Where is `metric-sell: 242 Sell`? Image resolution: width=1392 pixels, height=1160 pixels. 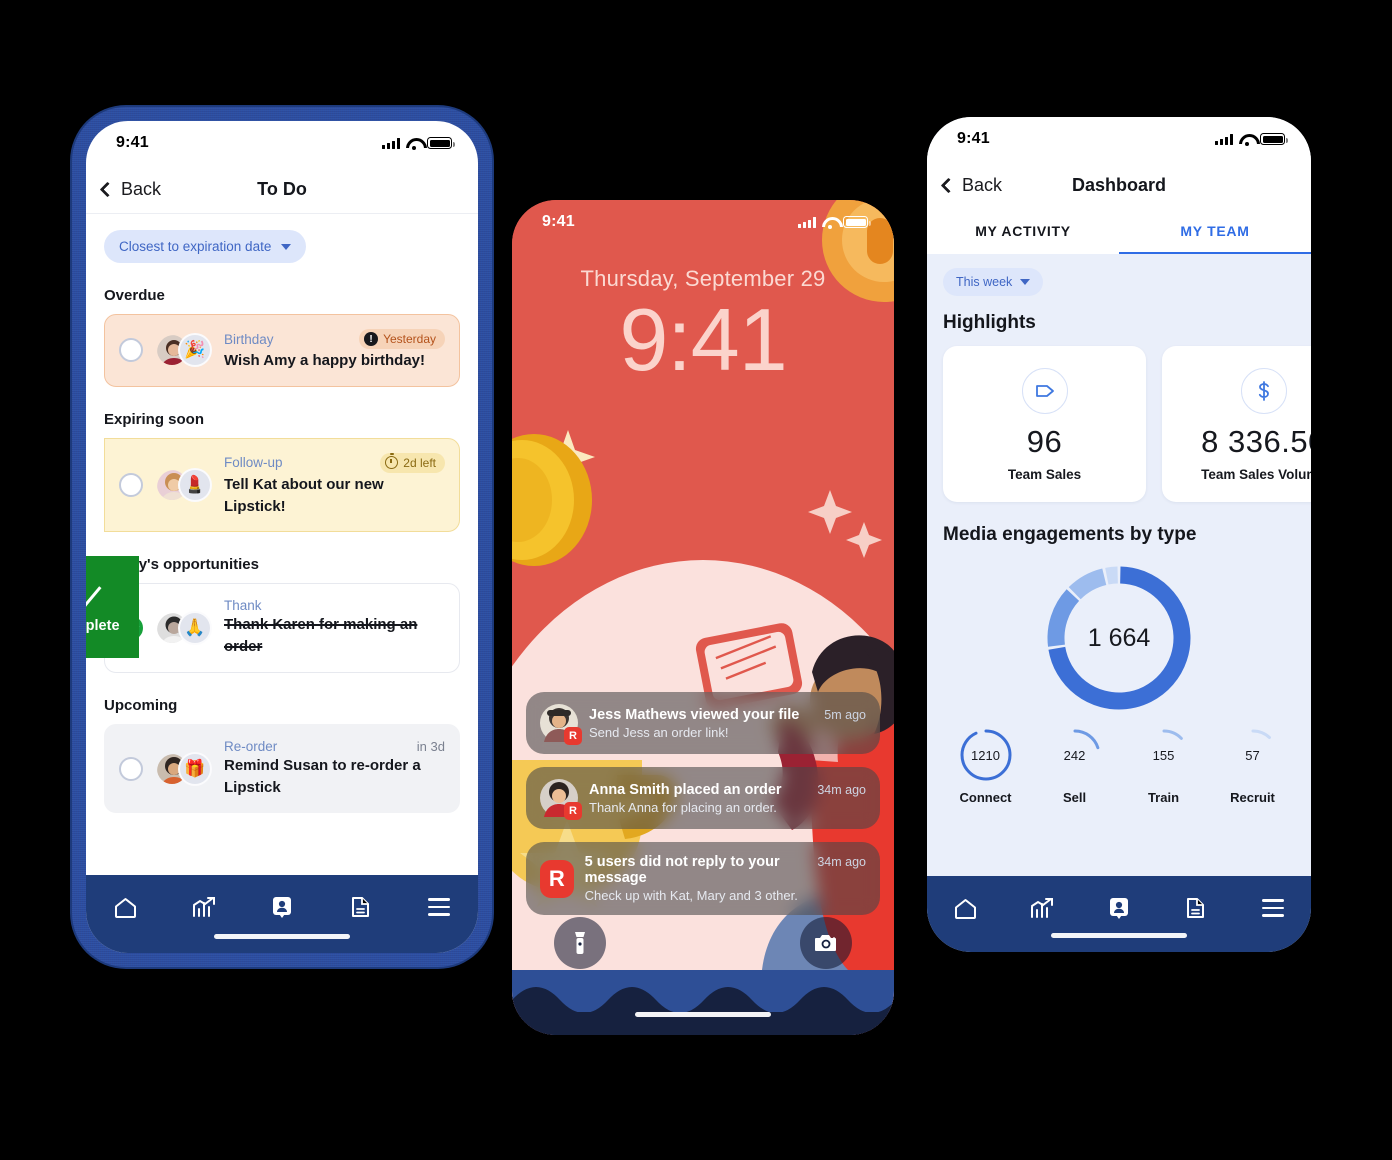
metric-sell: 242 Sell is located at coordinates (1075, 766).